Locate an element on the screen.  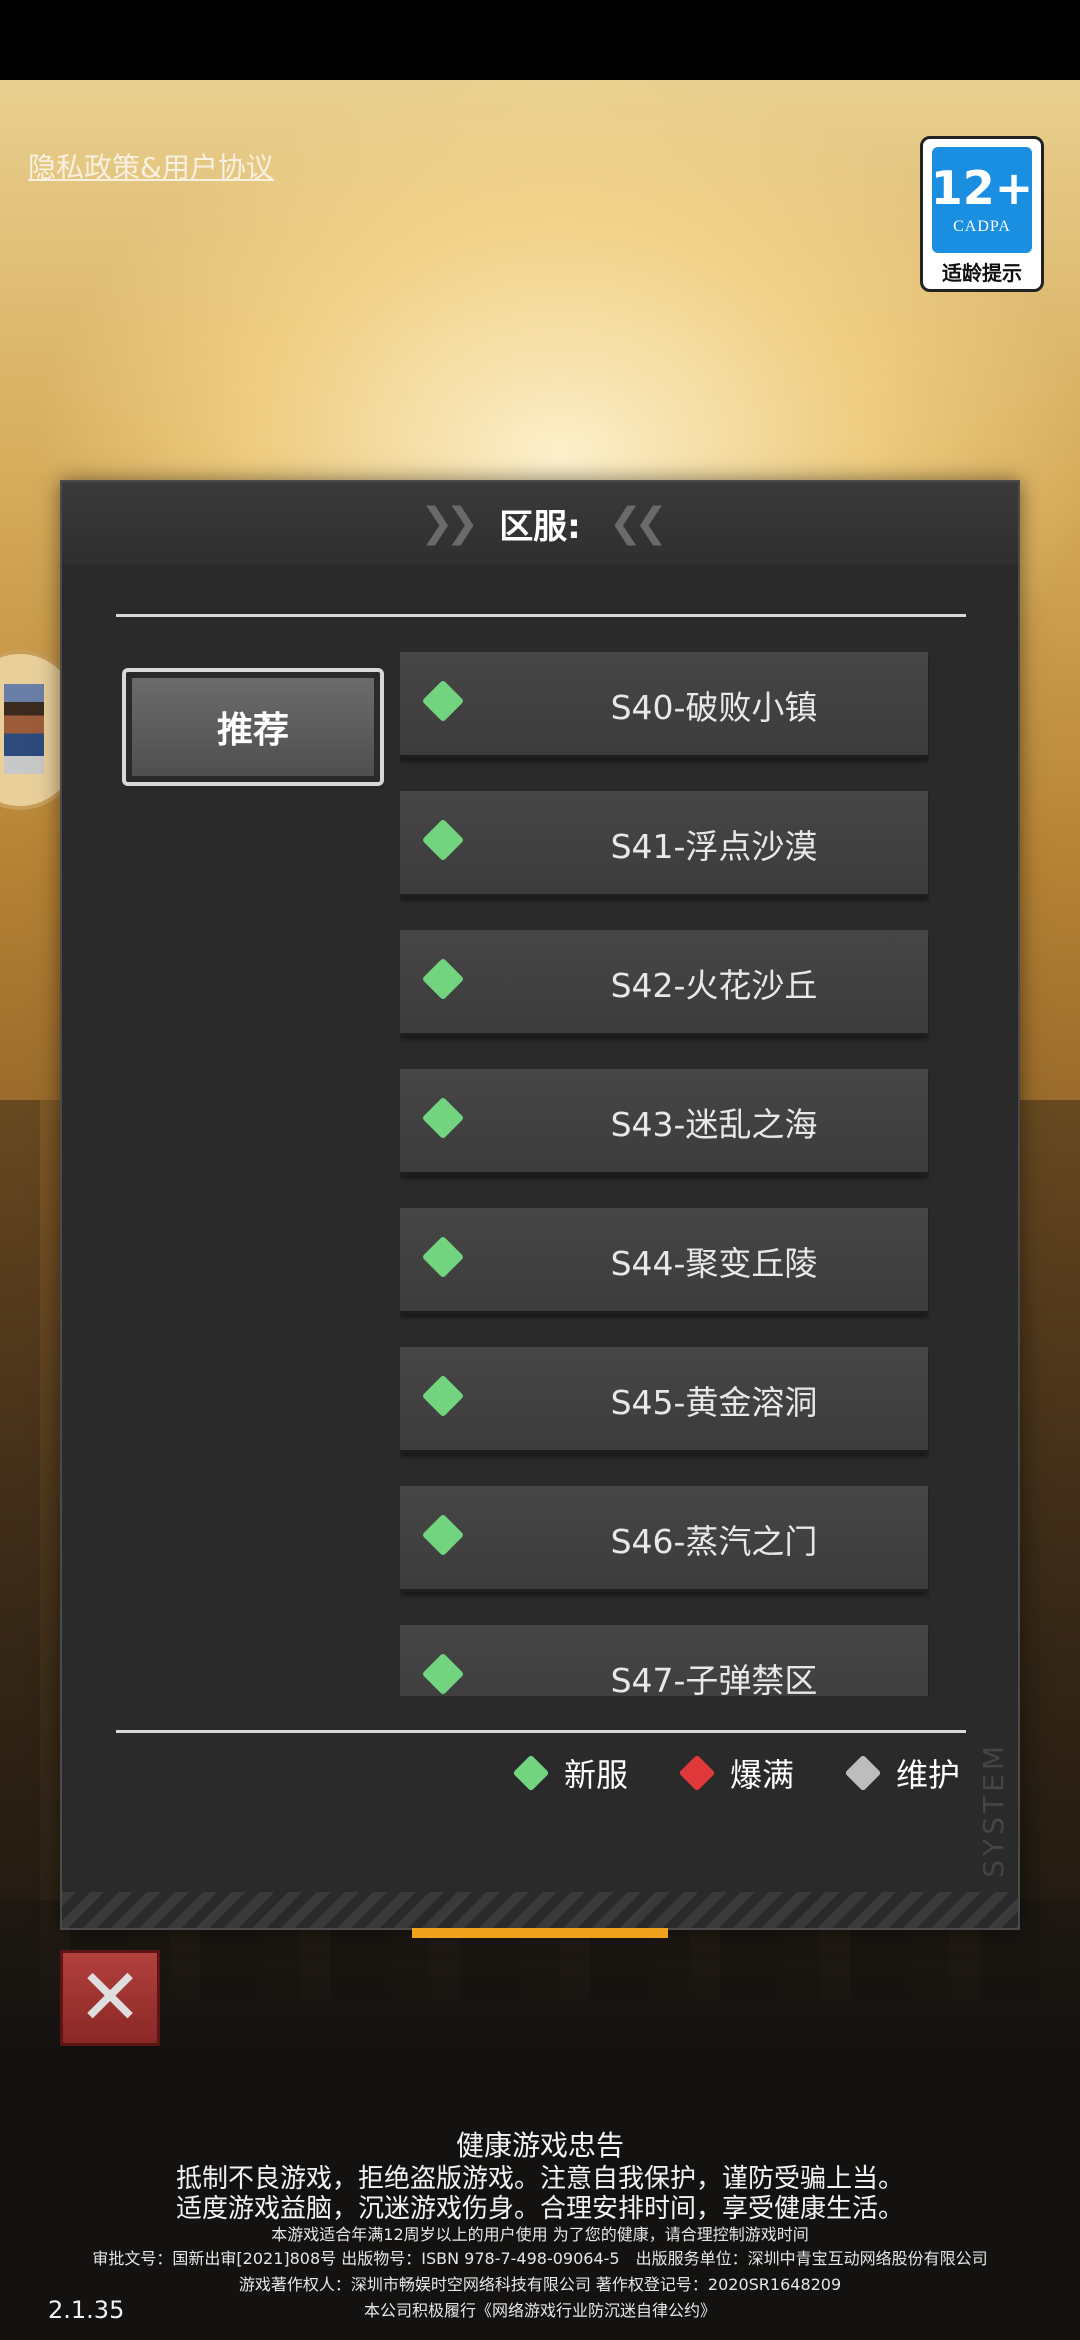
server-name: S47-子弹禁区 is located at coordinates (714, 1678).